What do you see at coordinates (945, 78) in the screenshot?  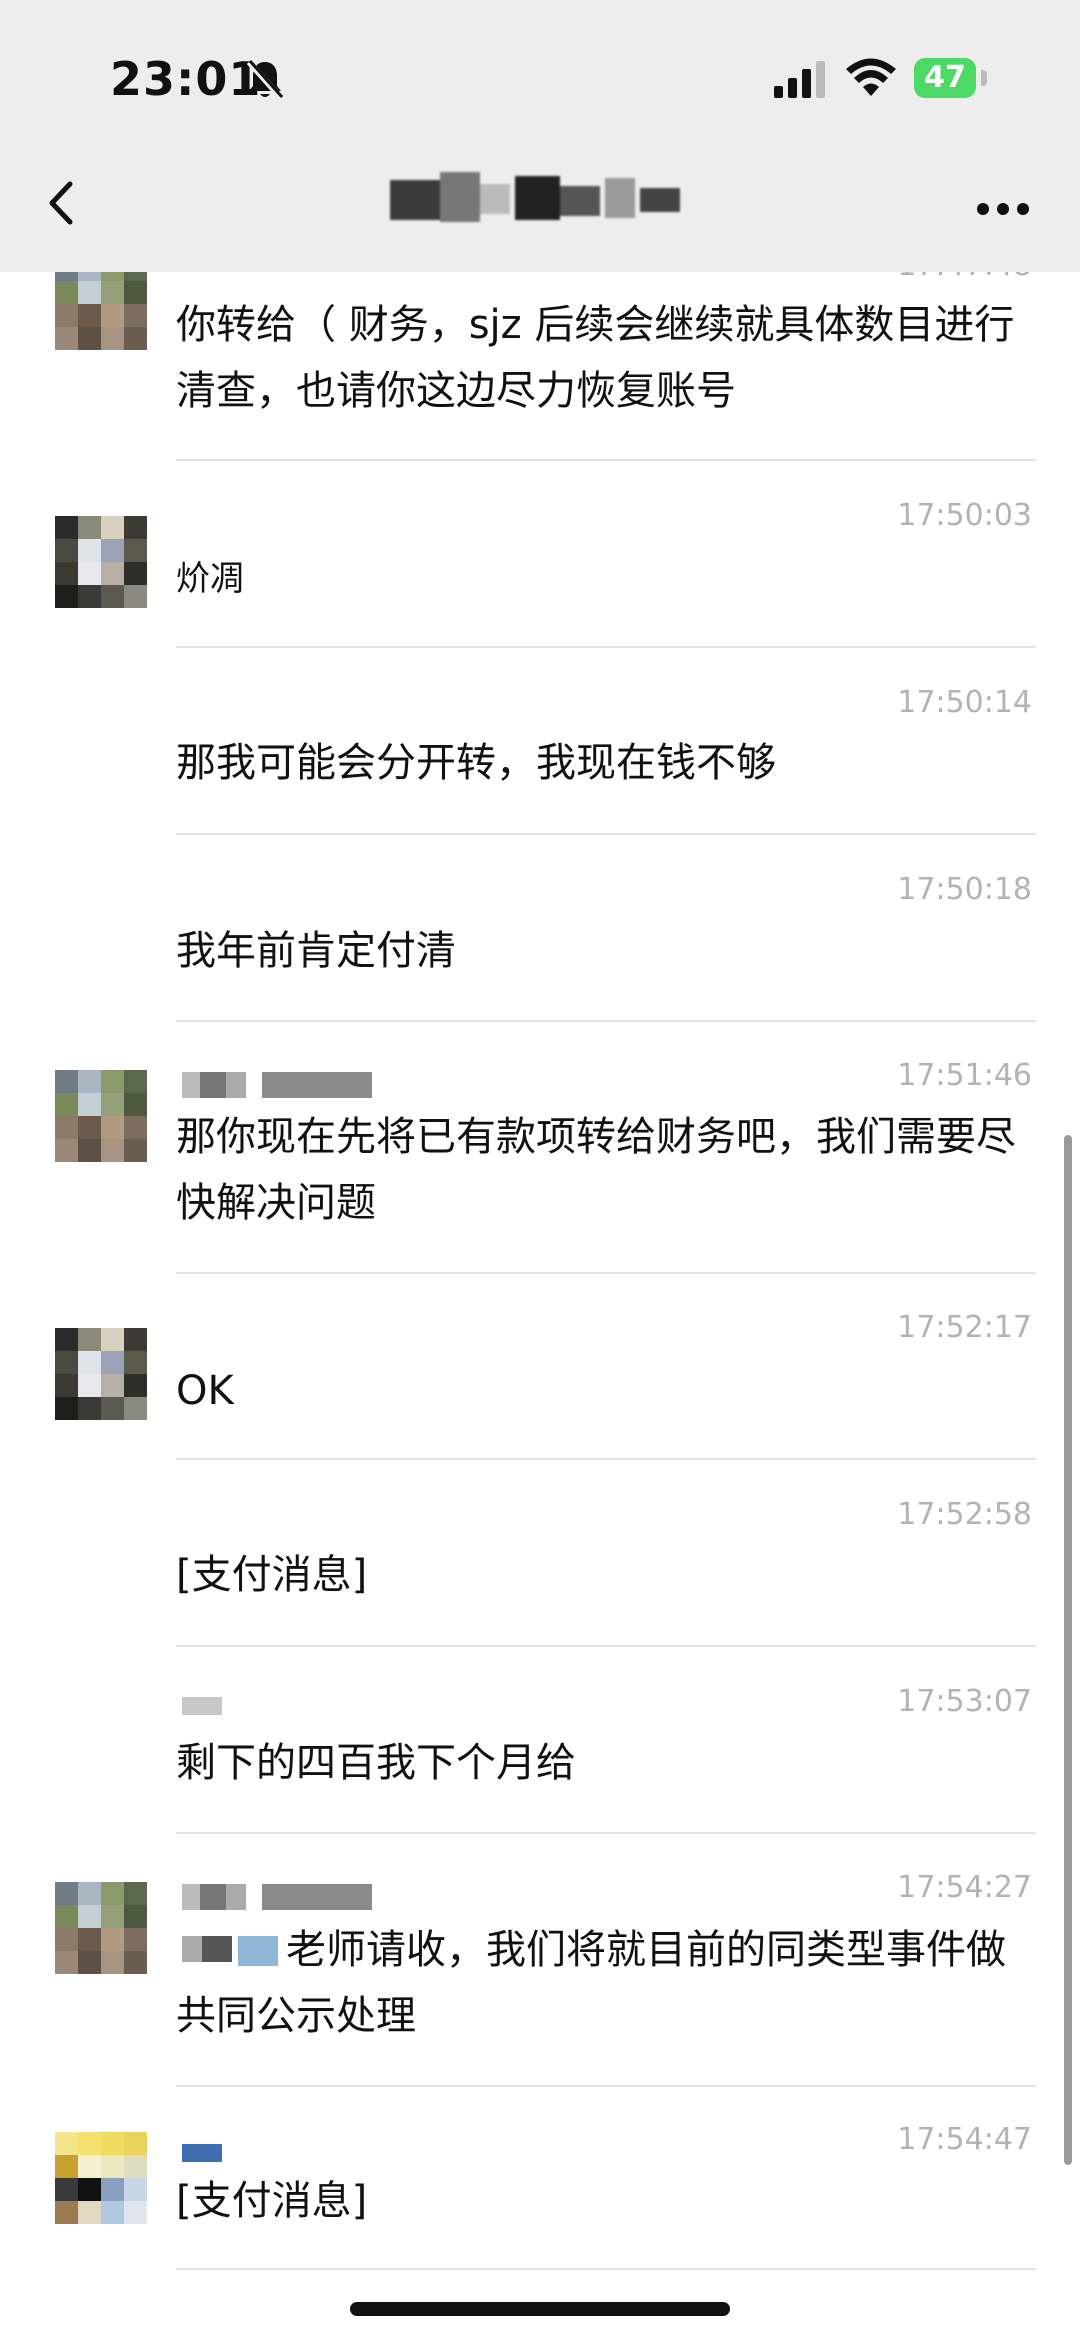 I see `battery-indicator: 47` at bounding box center [945, 78].